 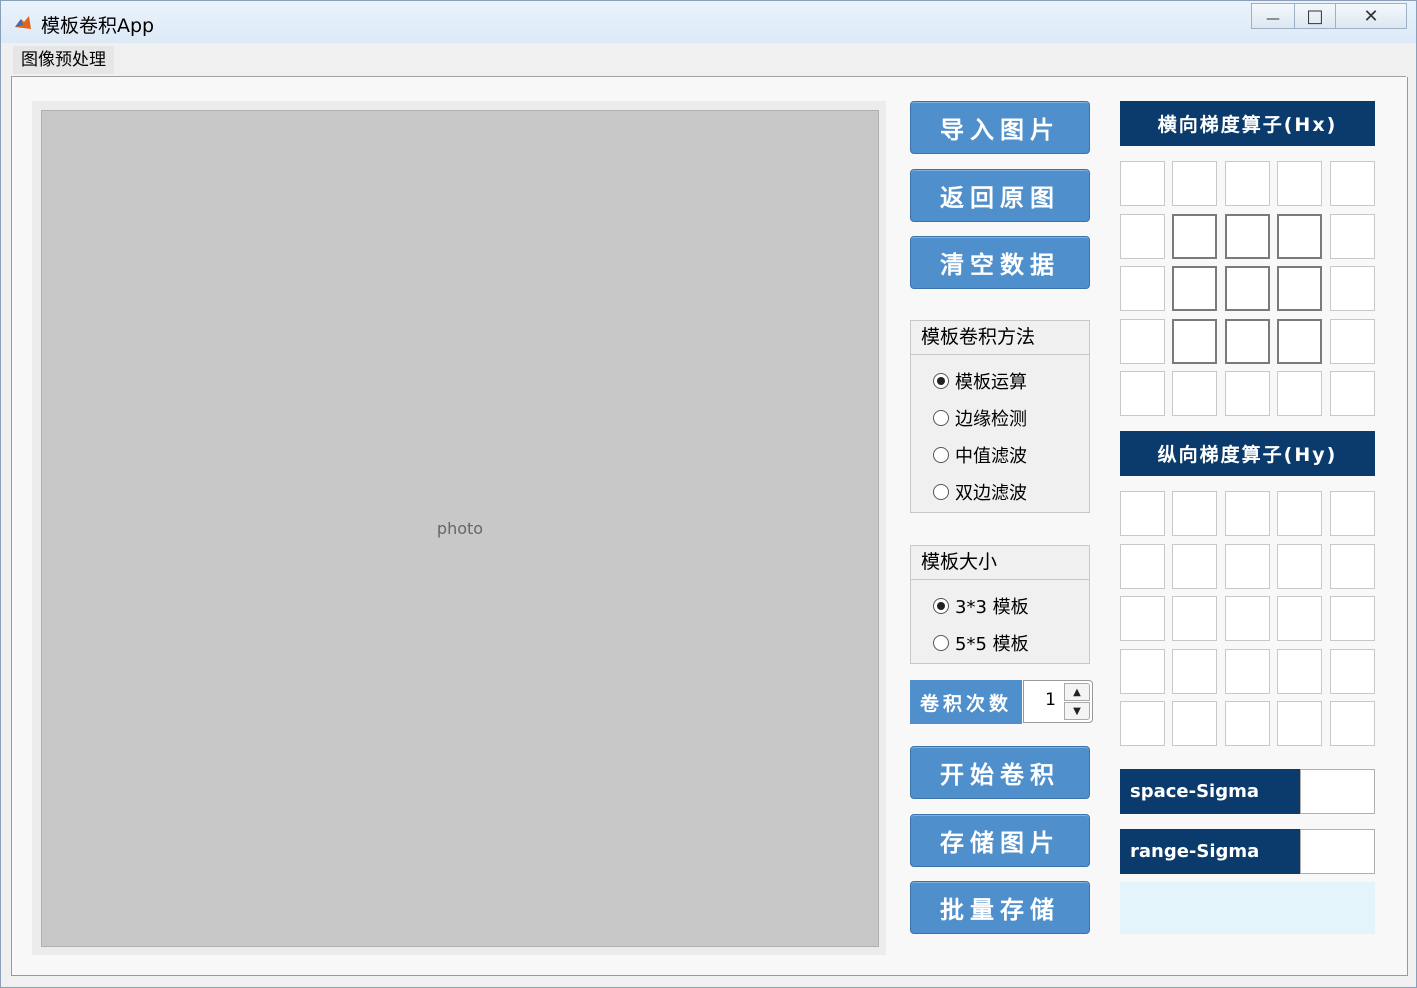 What do you see at coordinates (1000, 840) in the screenshot?
I see `save-image-button: 存储图片` at bounding box center [1000, 840].